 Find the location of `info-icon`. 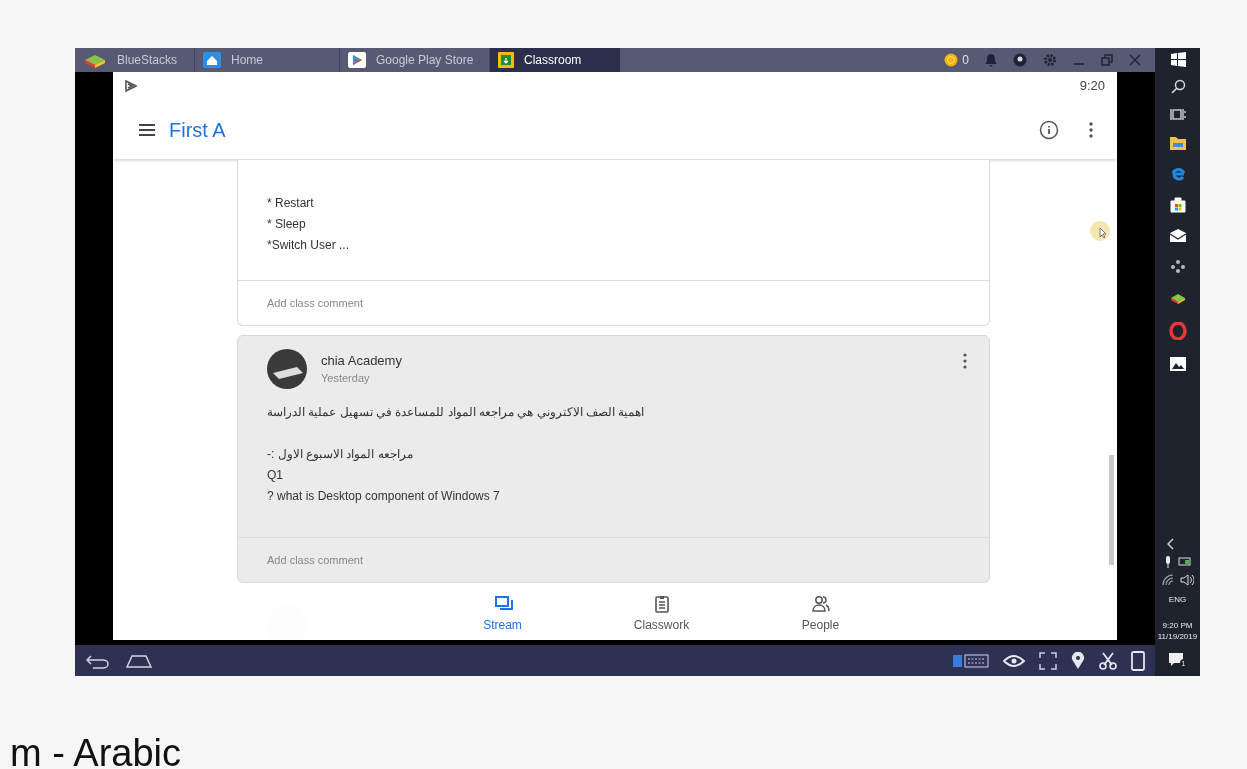

info-icon is located at coordinates (1049, 129).